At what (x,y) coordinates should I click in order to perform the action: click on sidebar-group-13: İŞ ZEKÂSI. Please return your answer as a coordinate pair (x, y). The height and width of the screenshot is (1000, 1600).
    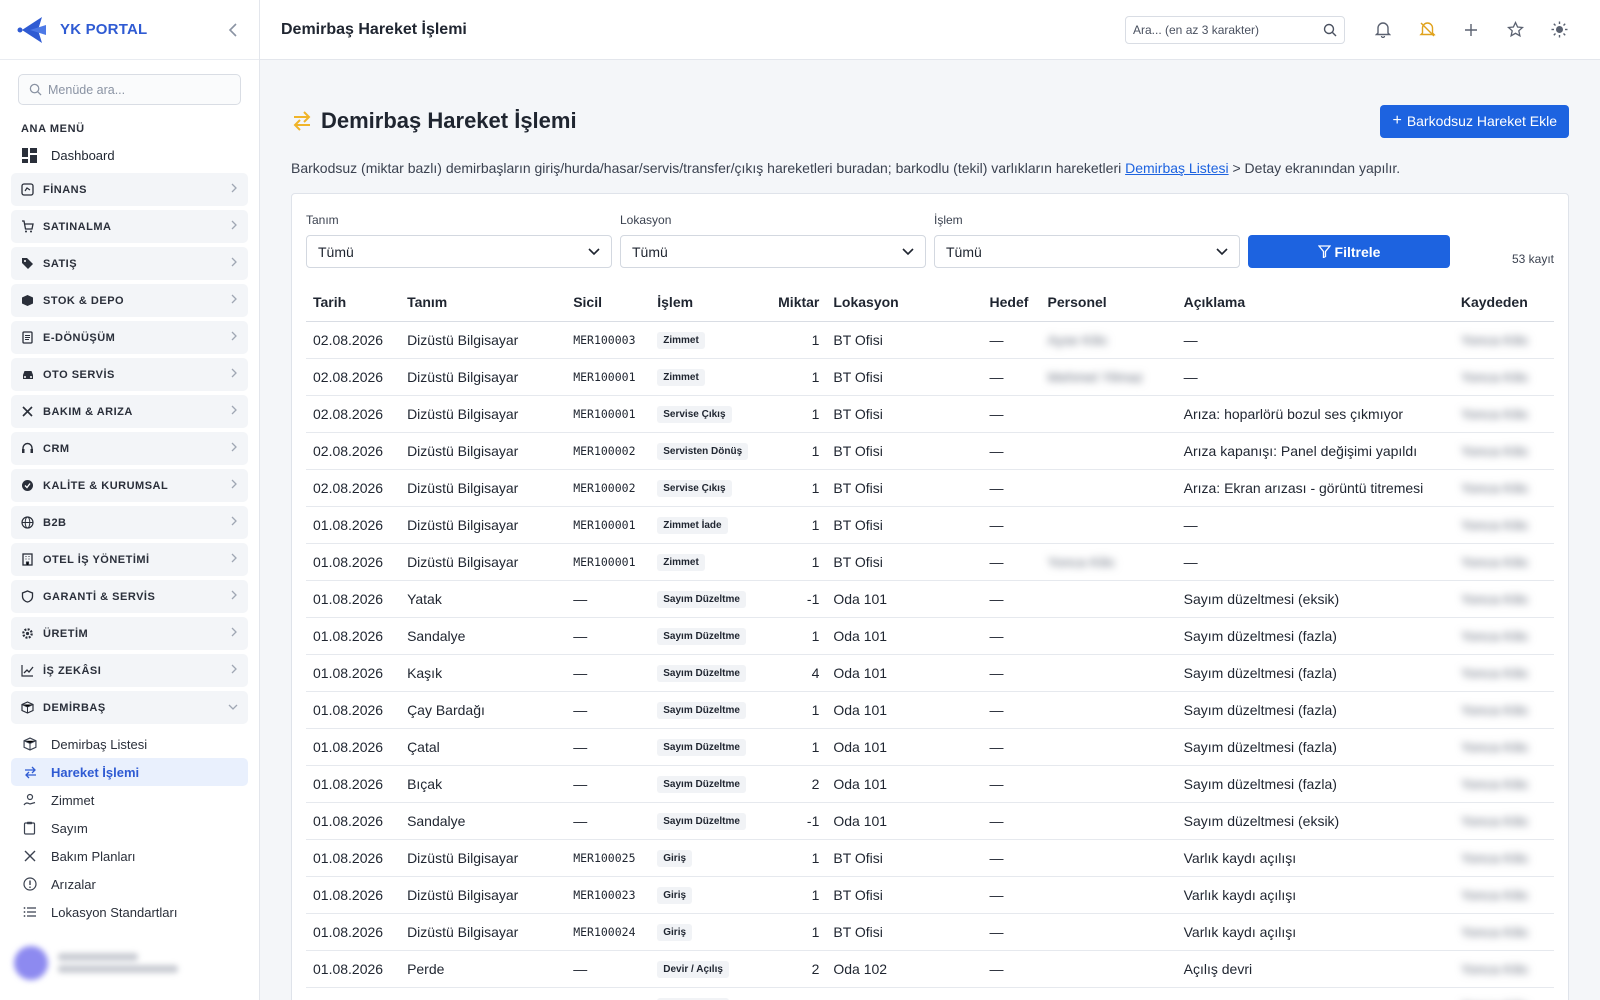
    Looking at the image, I should click on (129, 670).